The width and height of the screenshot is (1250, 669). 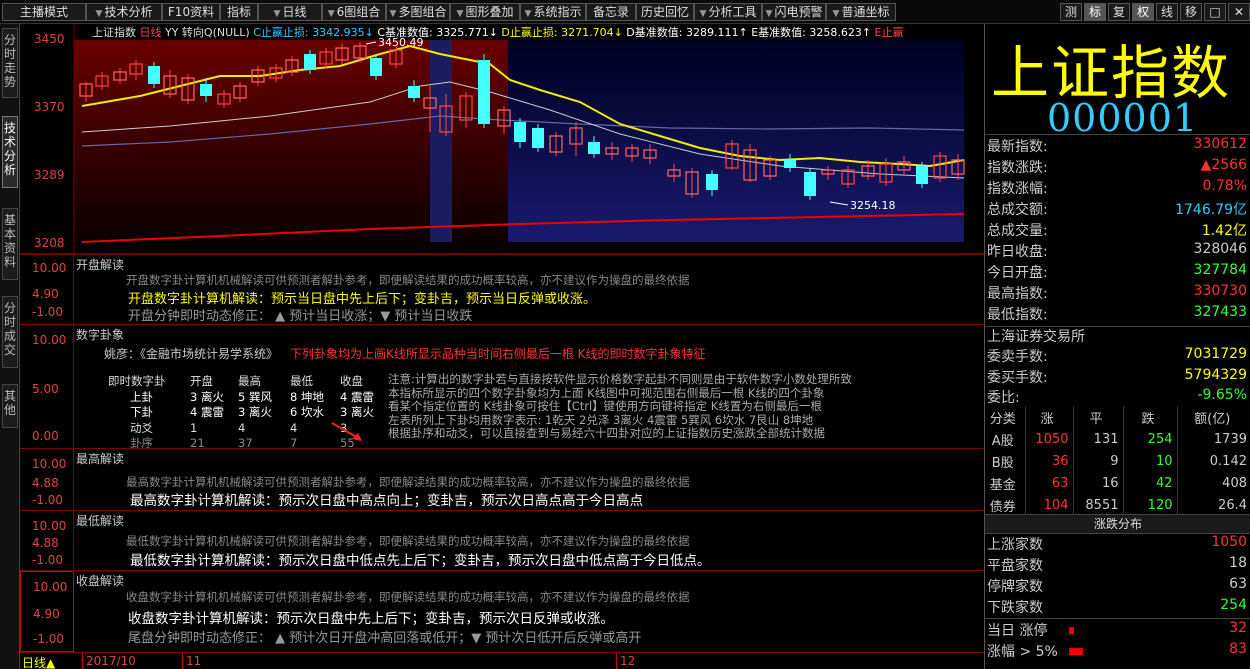 What do you see at coordinates (194, 427) in the screenshot?
I see `table-cell: 1` at bounding box center [194, 427].